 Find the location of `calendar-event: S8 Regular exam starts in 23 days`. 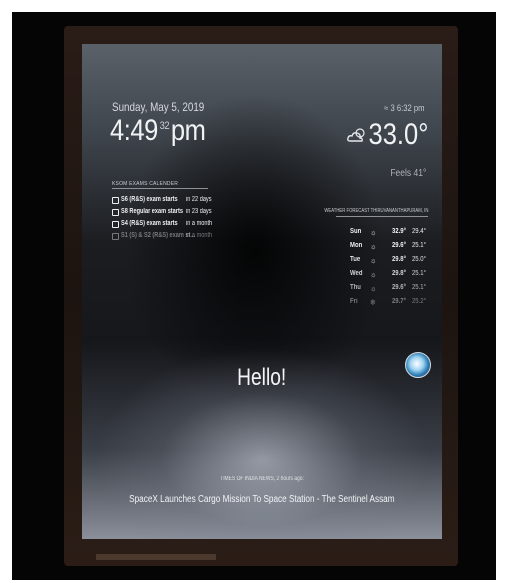

calendar-event: S8 Regular exam starts in 23 days is located at coordinates (177, 213).